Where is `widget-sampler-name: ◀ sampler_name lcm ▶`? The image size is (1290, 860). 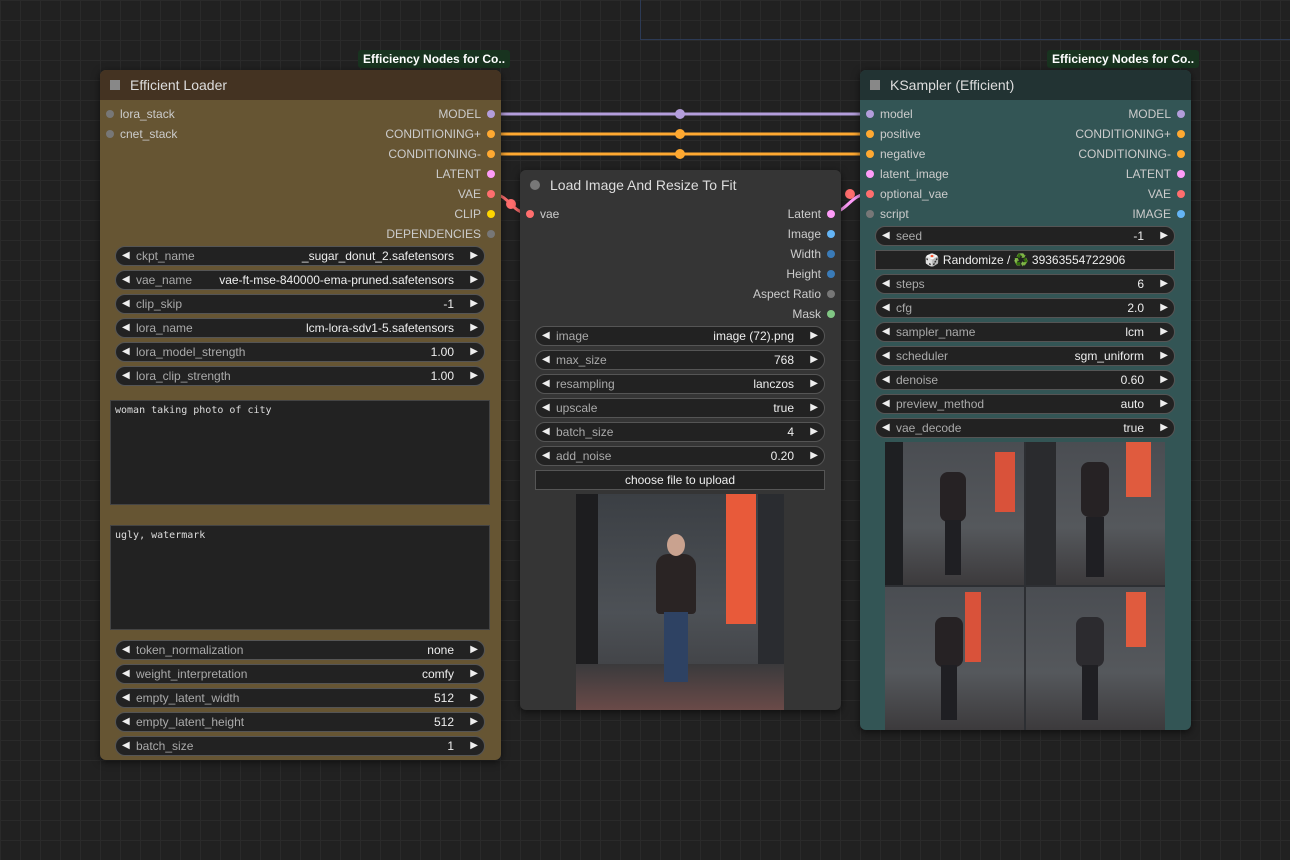
widget-sampler-name: ◀ sampler_name lcm ▶ is located at coordinates (1025, 332).